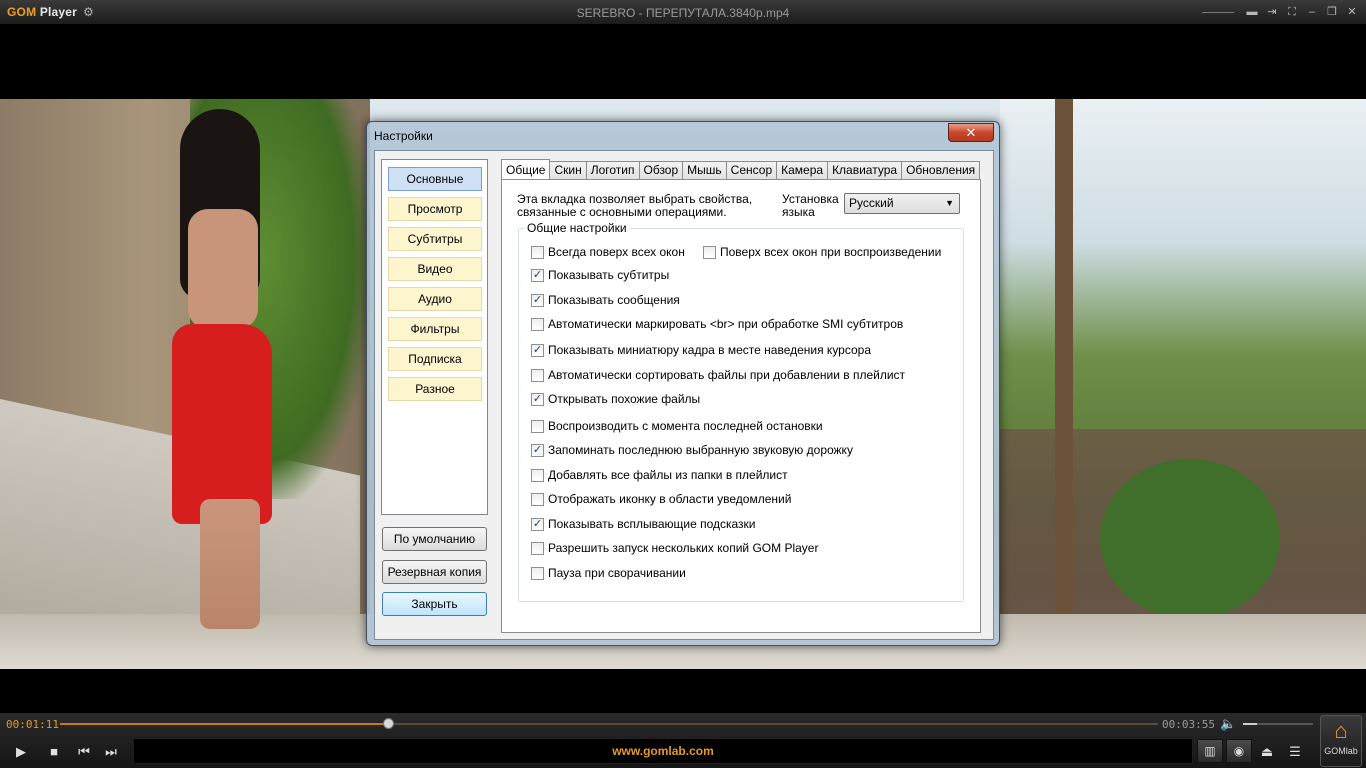  Describe the element at coordinates (435, 389) in the screenshot. I see `category-item-misc: Разное` at that location.